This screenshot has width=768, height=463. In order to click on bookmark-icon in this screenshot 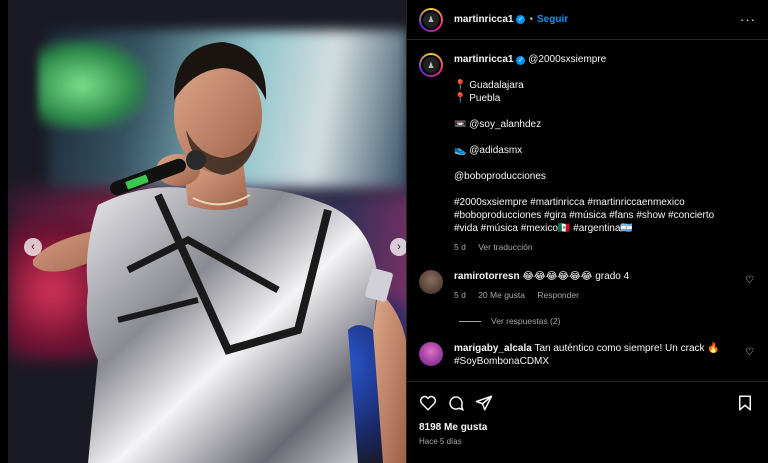, I will do `click(745, 403)`.